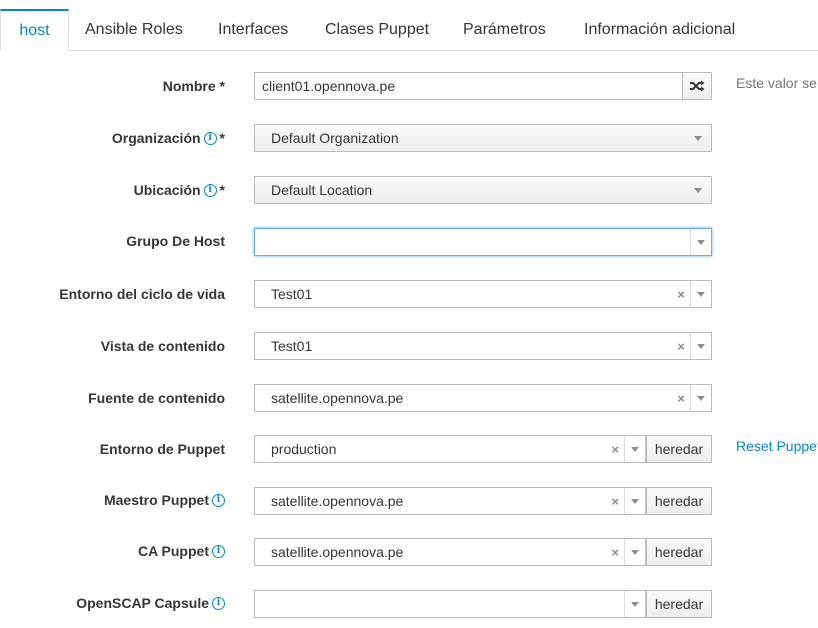 This screenshot has width=818, height=628. I want to click on ubicacion-select: Default Location, so click(483, 190).